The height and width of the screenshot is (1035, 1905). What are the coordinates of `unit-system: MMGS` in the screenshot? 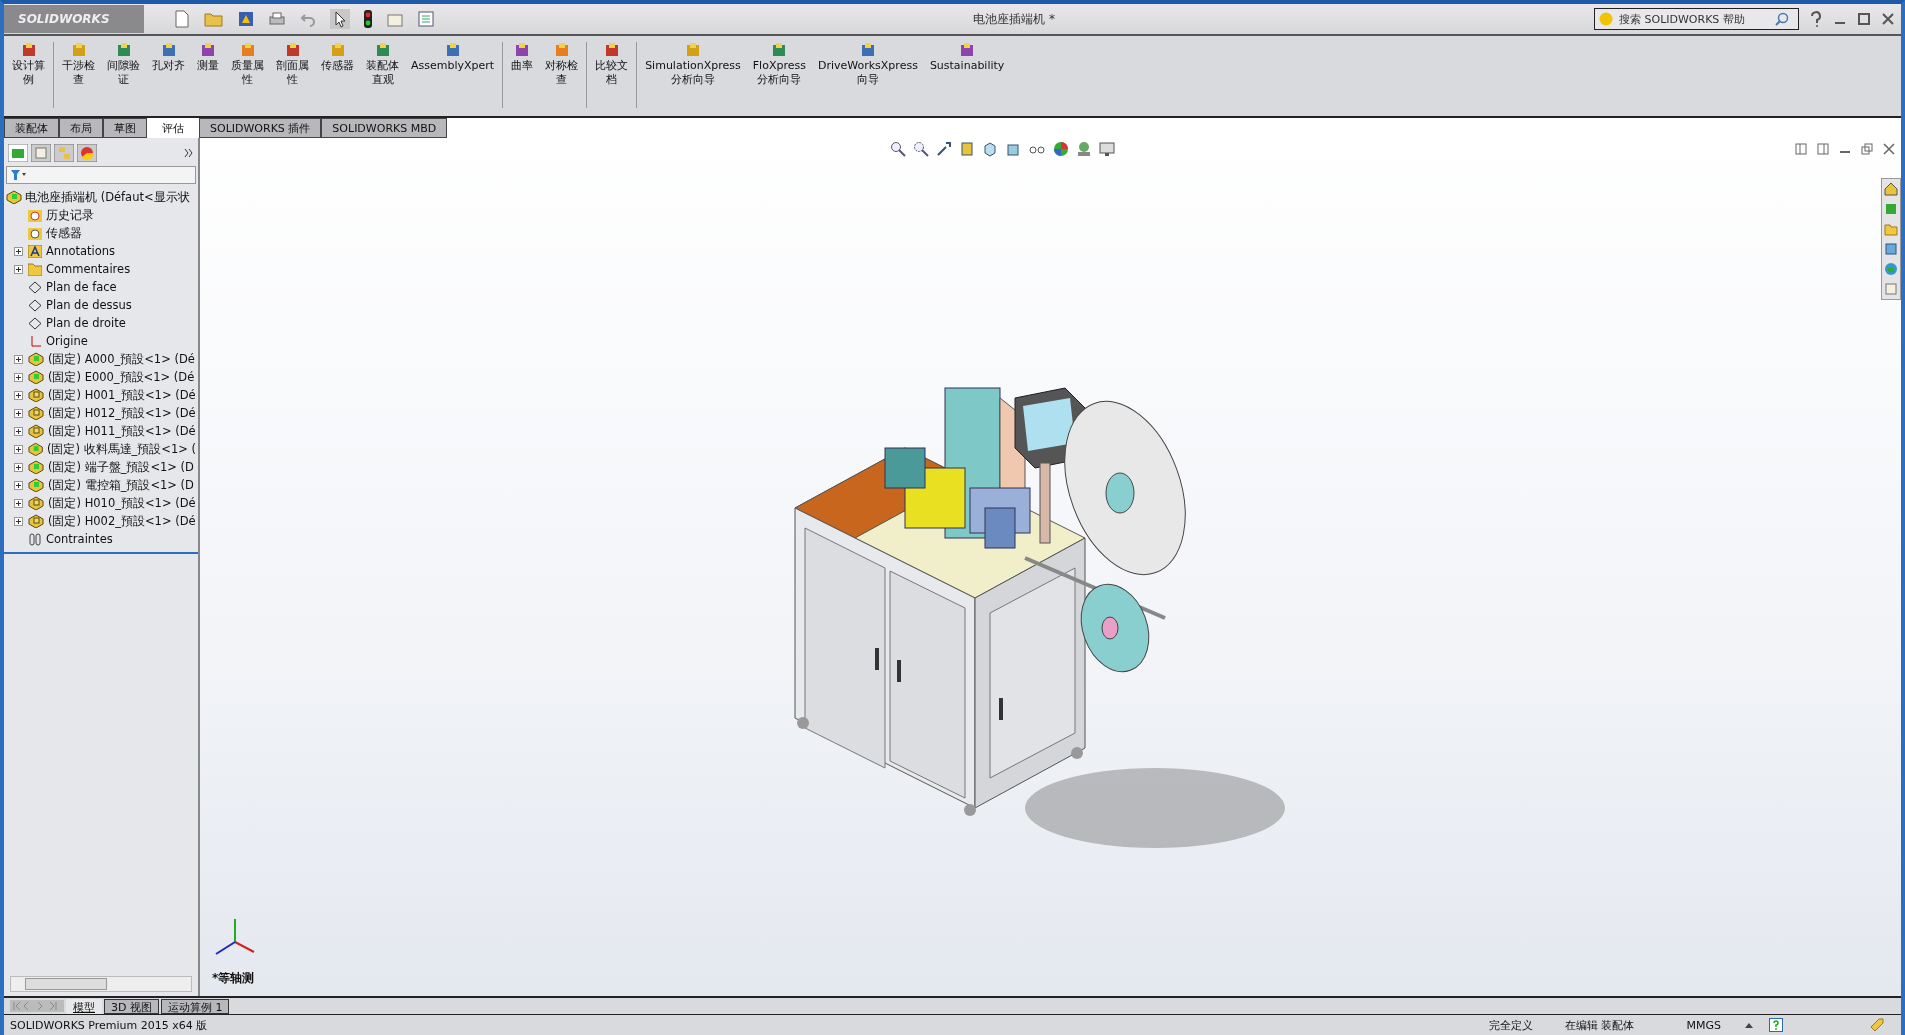 It's located at (1703, 1025).